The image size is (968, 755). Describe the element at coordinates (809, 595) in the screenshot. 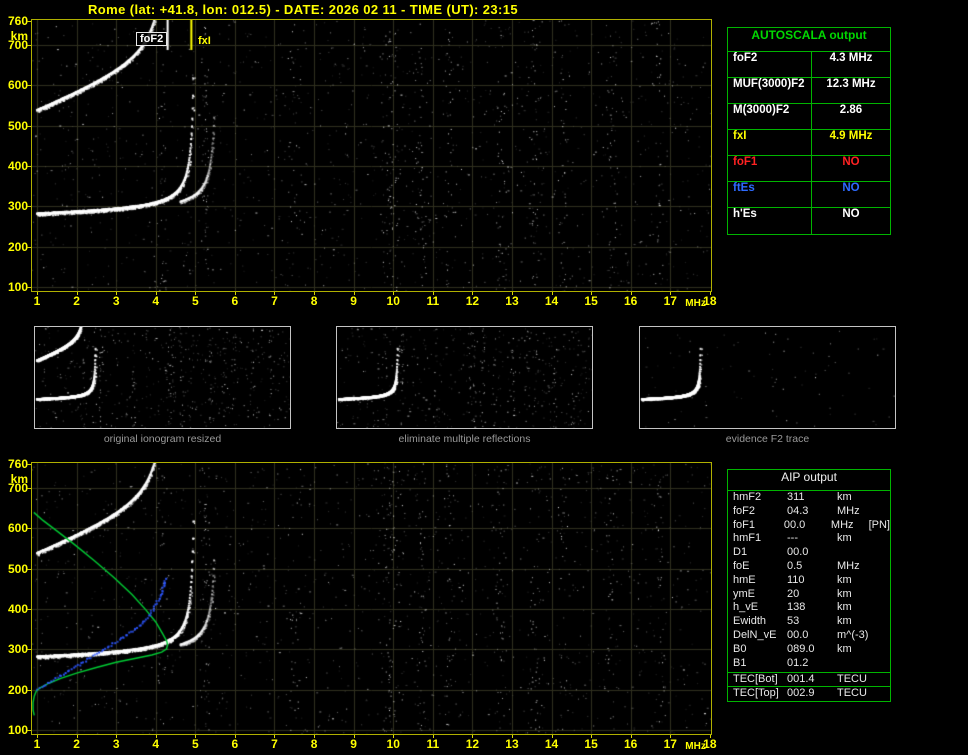

I see `aip-row: ymE 20 km` at that location.